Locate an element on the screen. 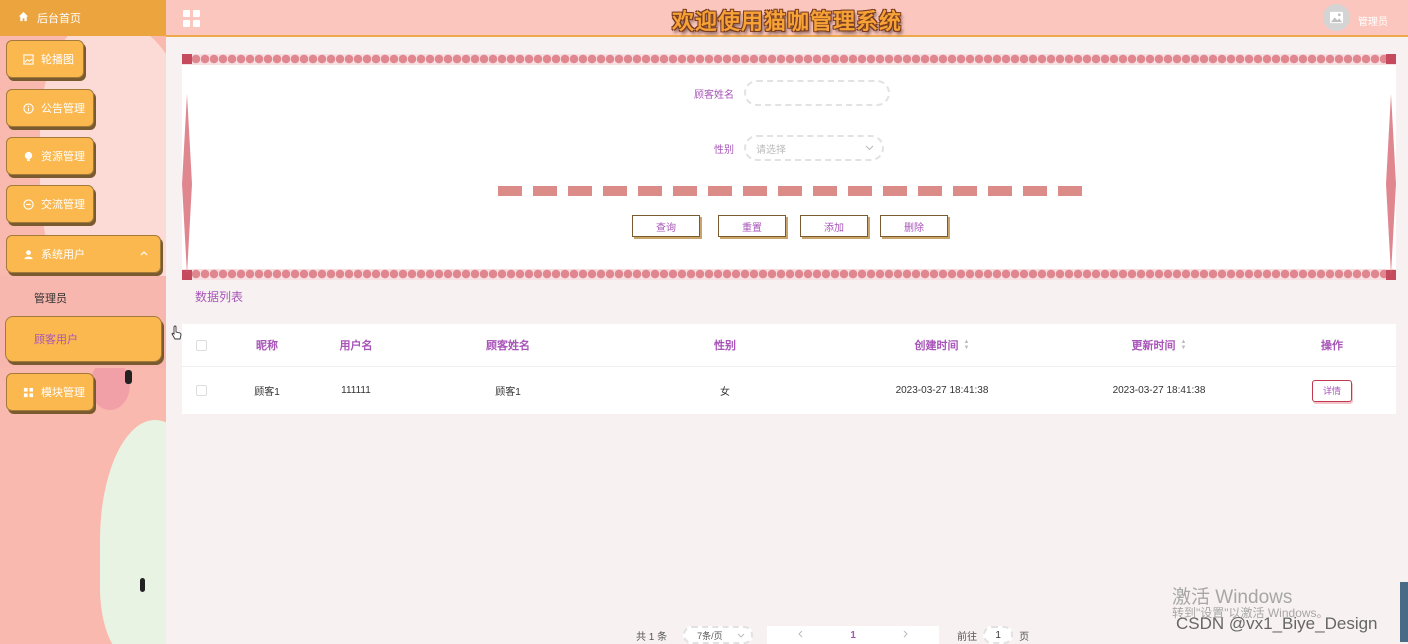 This screenshot has width=1408, height=644. chat-icon is located at coordinates (28, 204).